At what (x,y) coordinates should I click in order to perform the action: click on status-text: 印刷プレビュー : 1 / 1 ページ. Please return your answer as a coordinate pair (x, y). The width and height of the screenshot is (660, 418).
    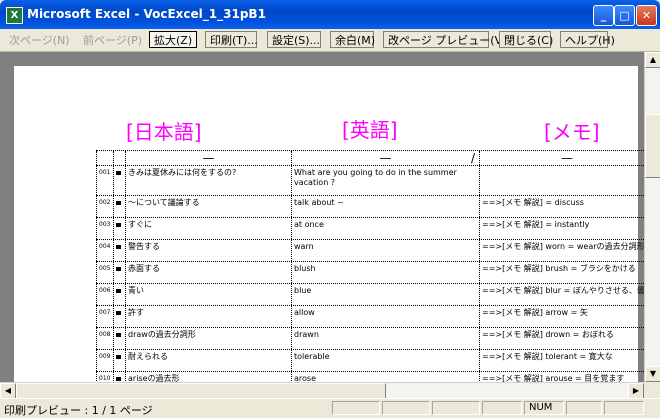
    Looking at the image, I should click on (78, 410).